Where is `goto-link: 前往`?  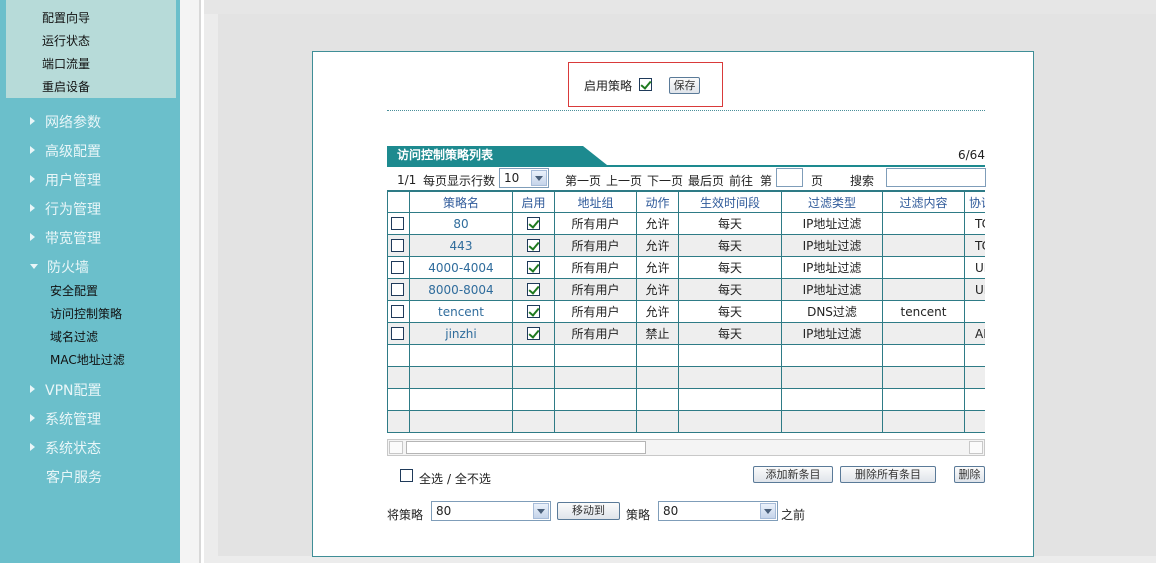 goto-link: 前往 is located at coordinates (741, 180).